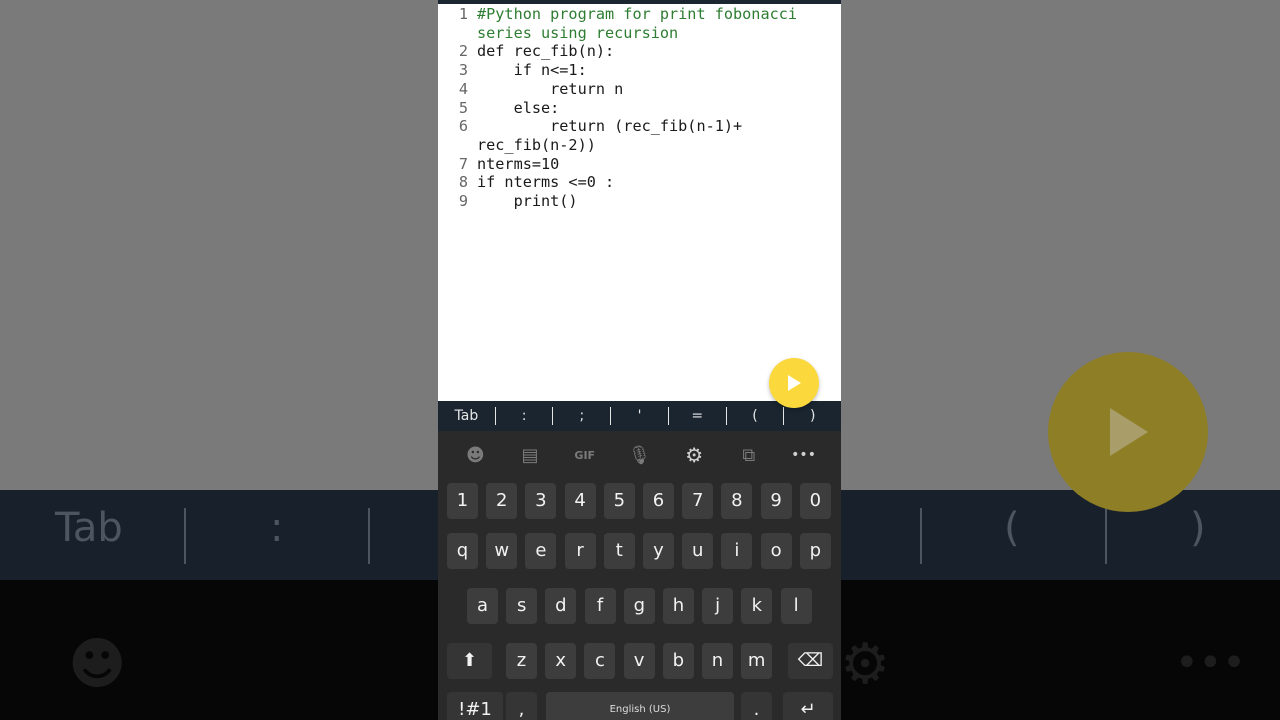 The width and height of the screenshot is (1280, 720). What do you see at coordinates (737, 501) in the screenshot?
I see `key-8: 8` at bounding box center [737, 501].